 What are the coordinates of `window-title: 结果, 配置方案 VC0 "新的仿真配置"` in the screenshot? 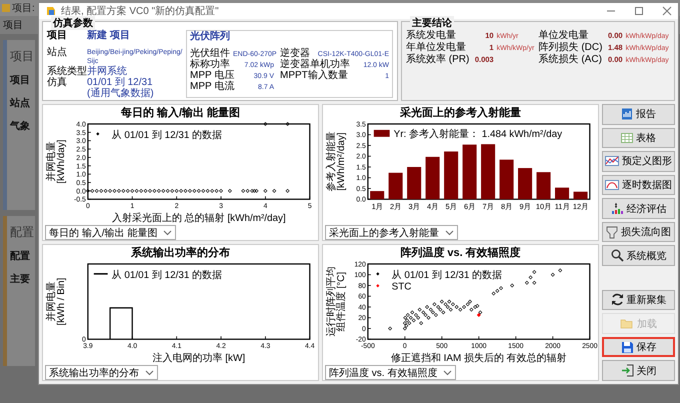 It's located at (140, 11).